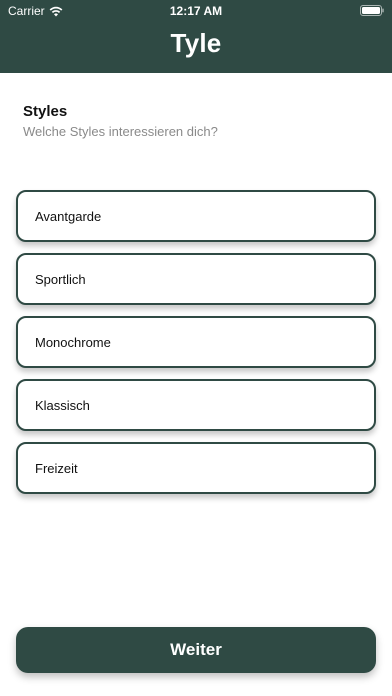  Describe the element at coordinates (120, 131) in the screenshot. I see `section-subtitle: Welche Styles interessieren dich?` at that location.